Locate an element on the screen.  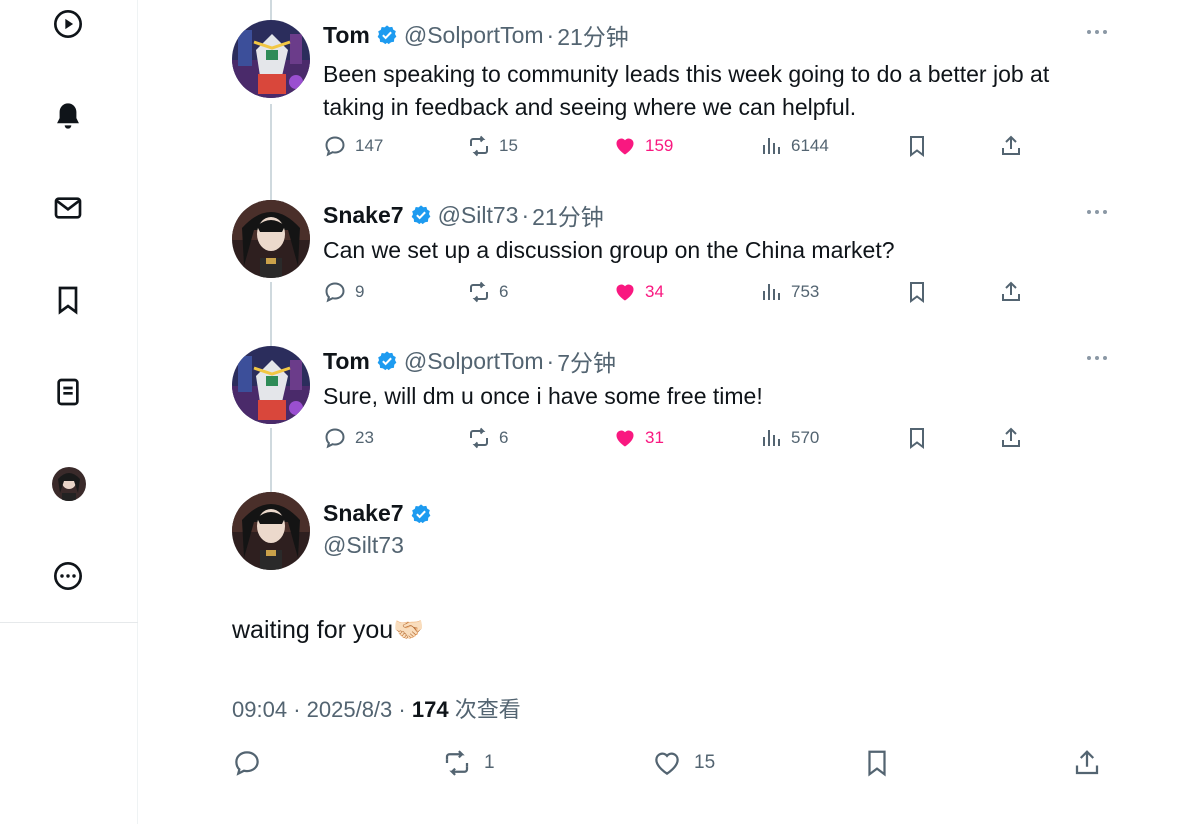
reply-count: 9 is located at coordinates (360, 291).